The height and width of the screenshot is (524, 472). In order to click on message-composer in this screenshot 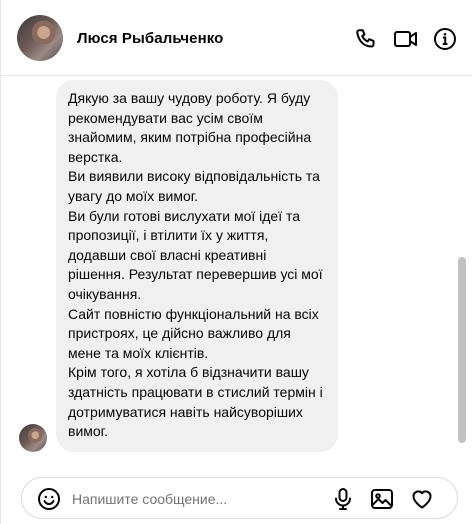, I will do `click(236, 497)`.